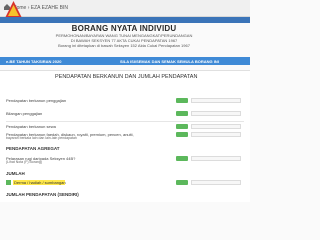 Image resolution: width=320 pixels, height=240 pixels. I want to click on row-sublabel: (Lihat Nota (F) Borang), so click(24, 162).